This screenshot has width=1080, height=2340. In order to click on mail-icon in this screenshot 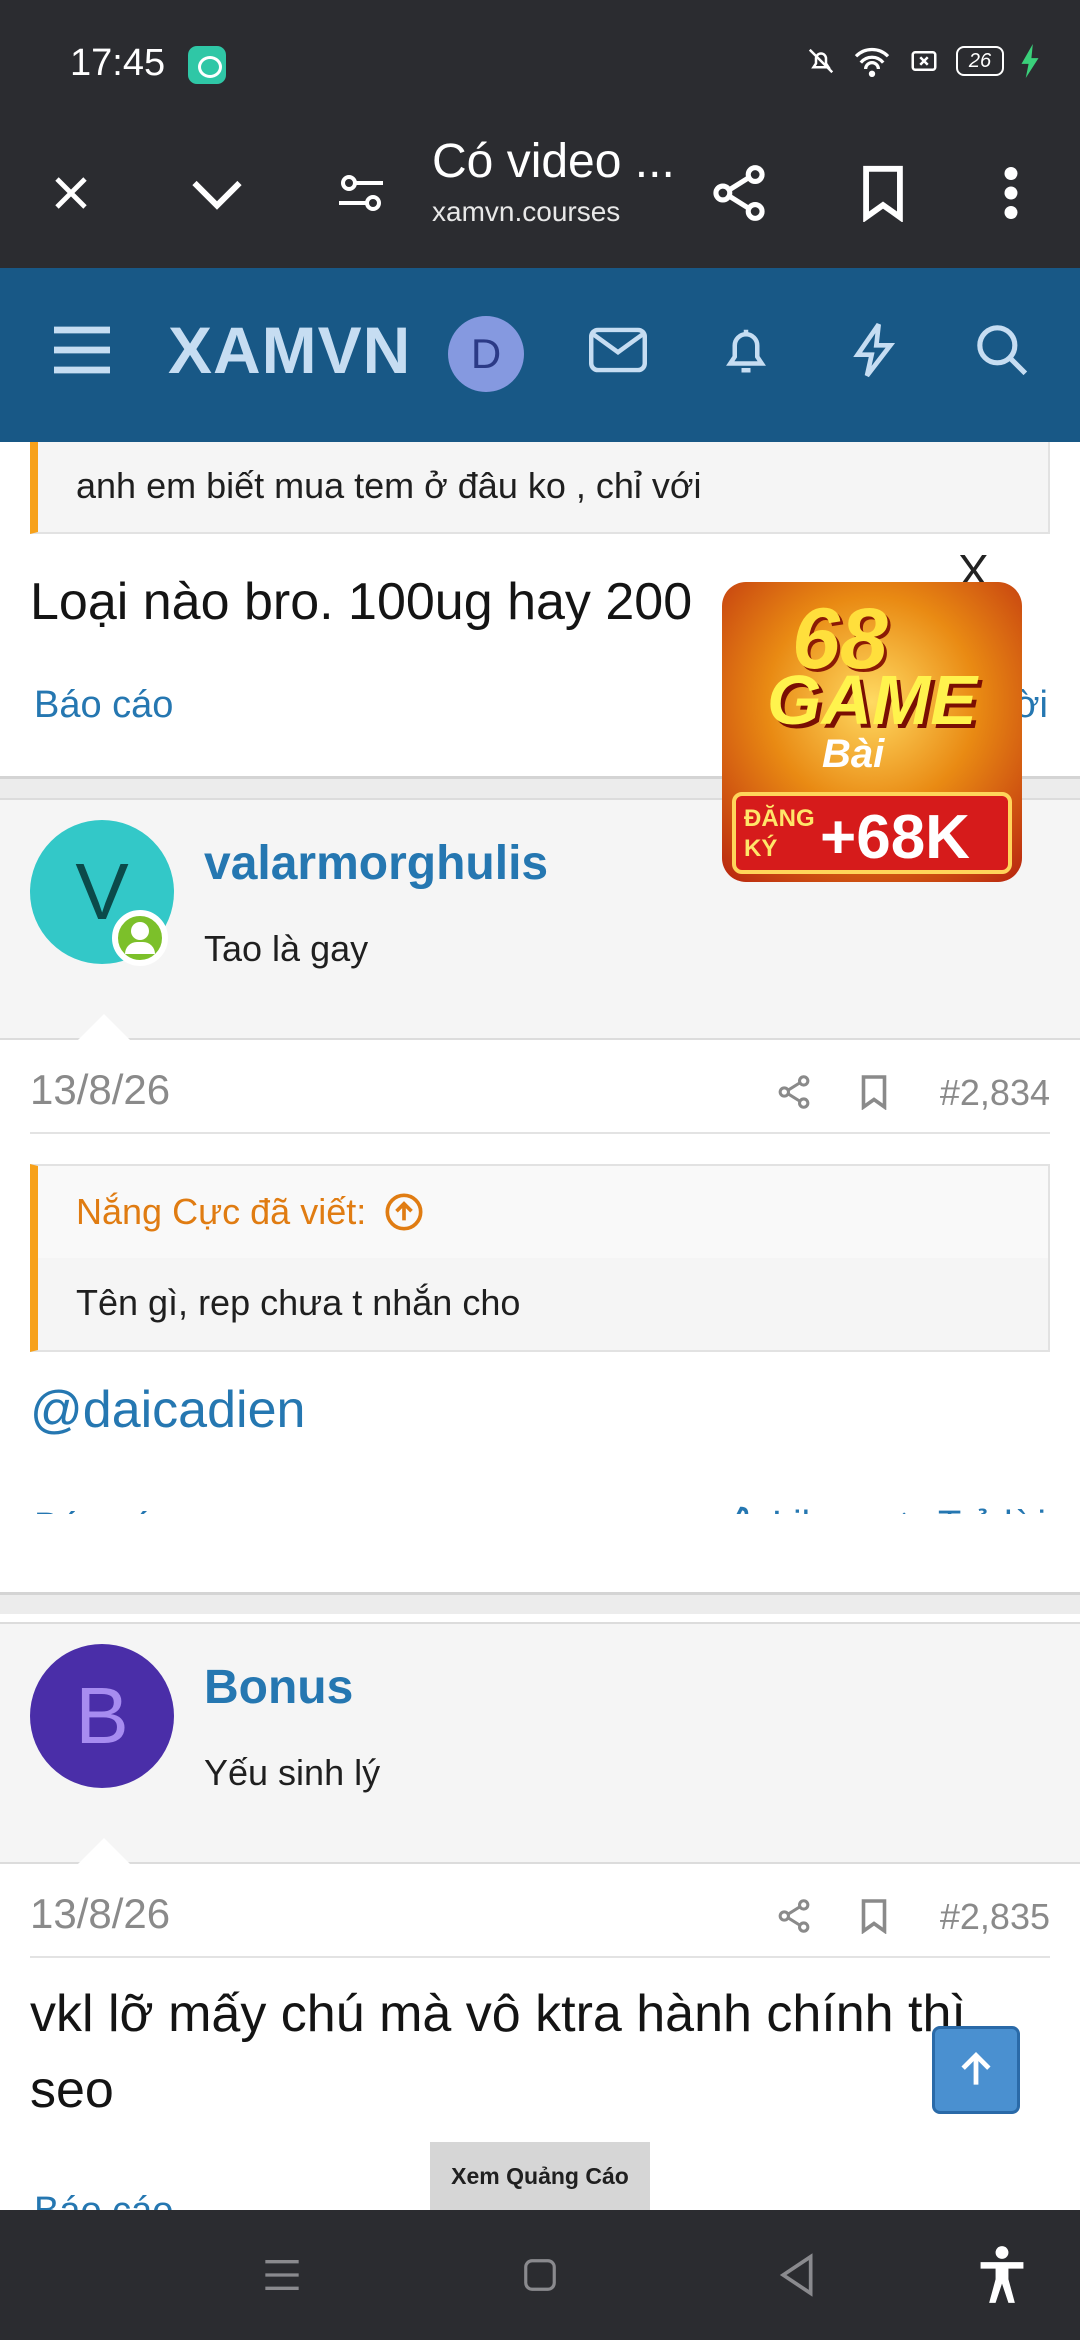, I will do `click(618, 350)`.